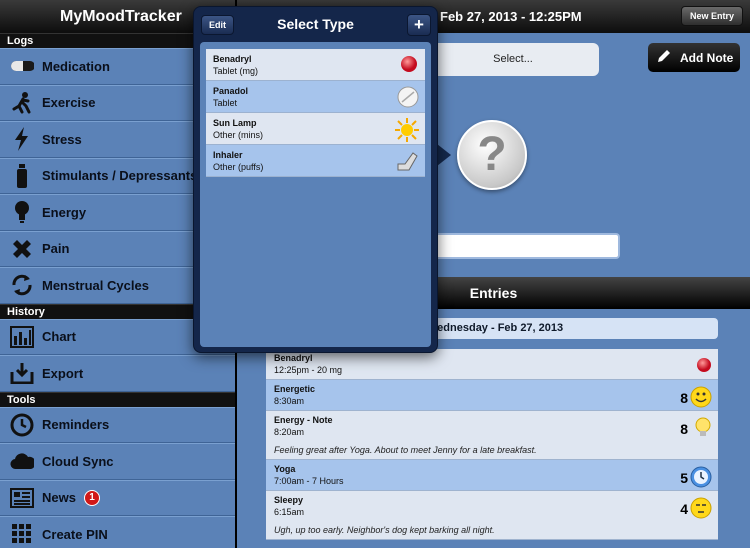  I want to click on entry-title: Energetic, so click(295, 389).